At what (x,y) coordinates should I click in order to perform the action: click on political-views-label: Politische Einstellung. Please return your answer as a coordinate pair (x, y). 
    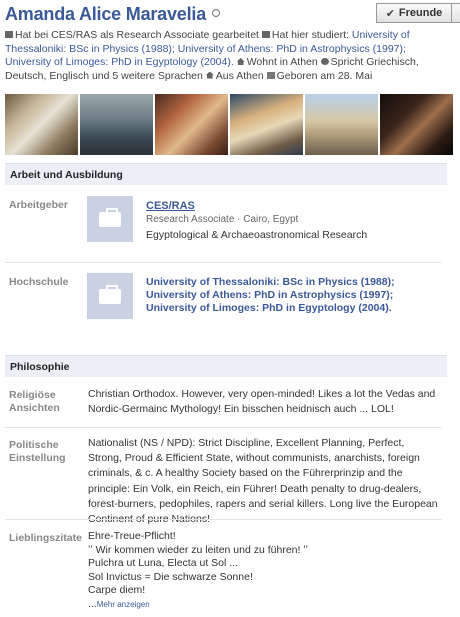
    Looking at the image, I should click on (37, 452).